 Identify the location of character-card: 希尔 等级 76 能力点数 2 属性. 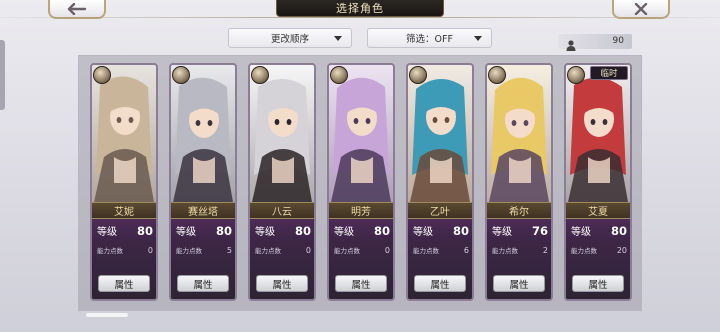
(519, 182).